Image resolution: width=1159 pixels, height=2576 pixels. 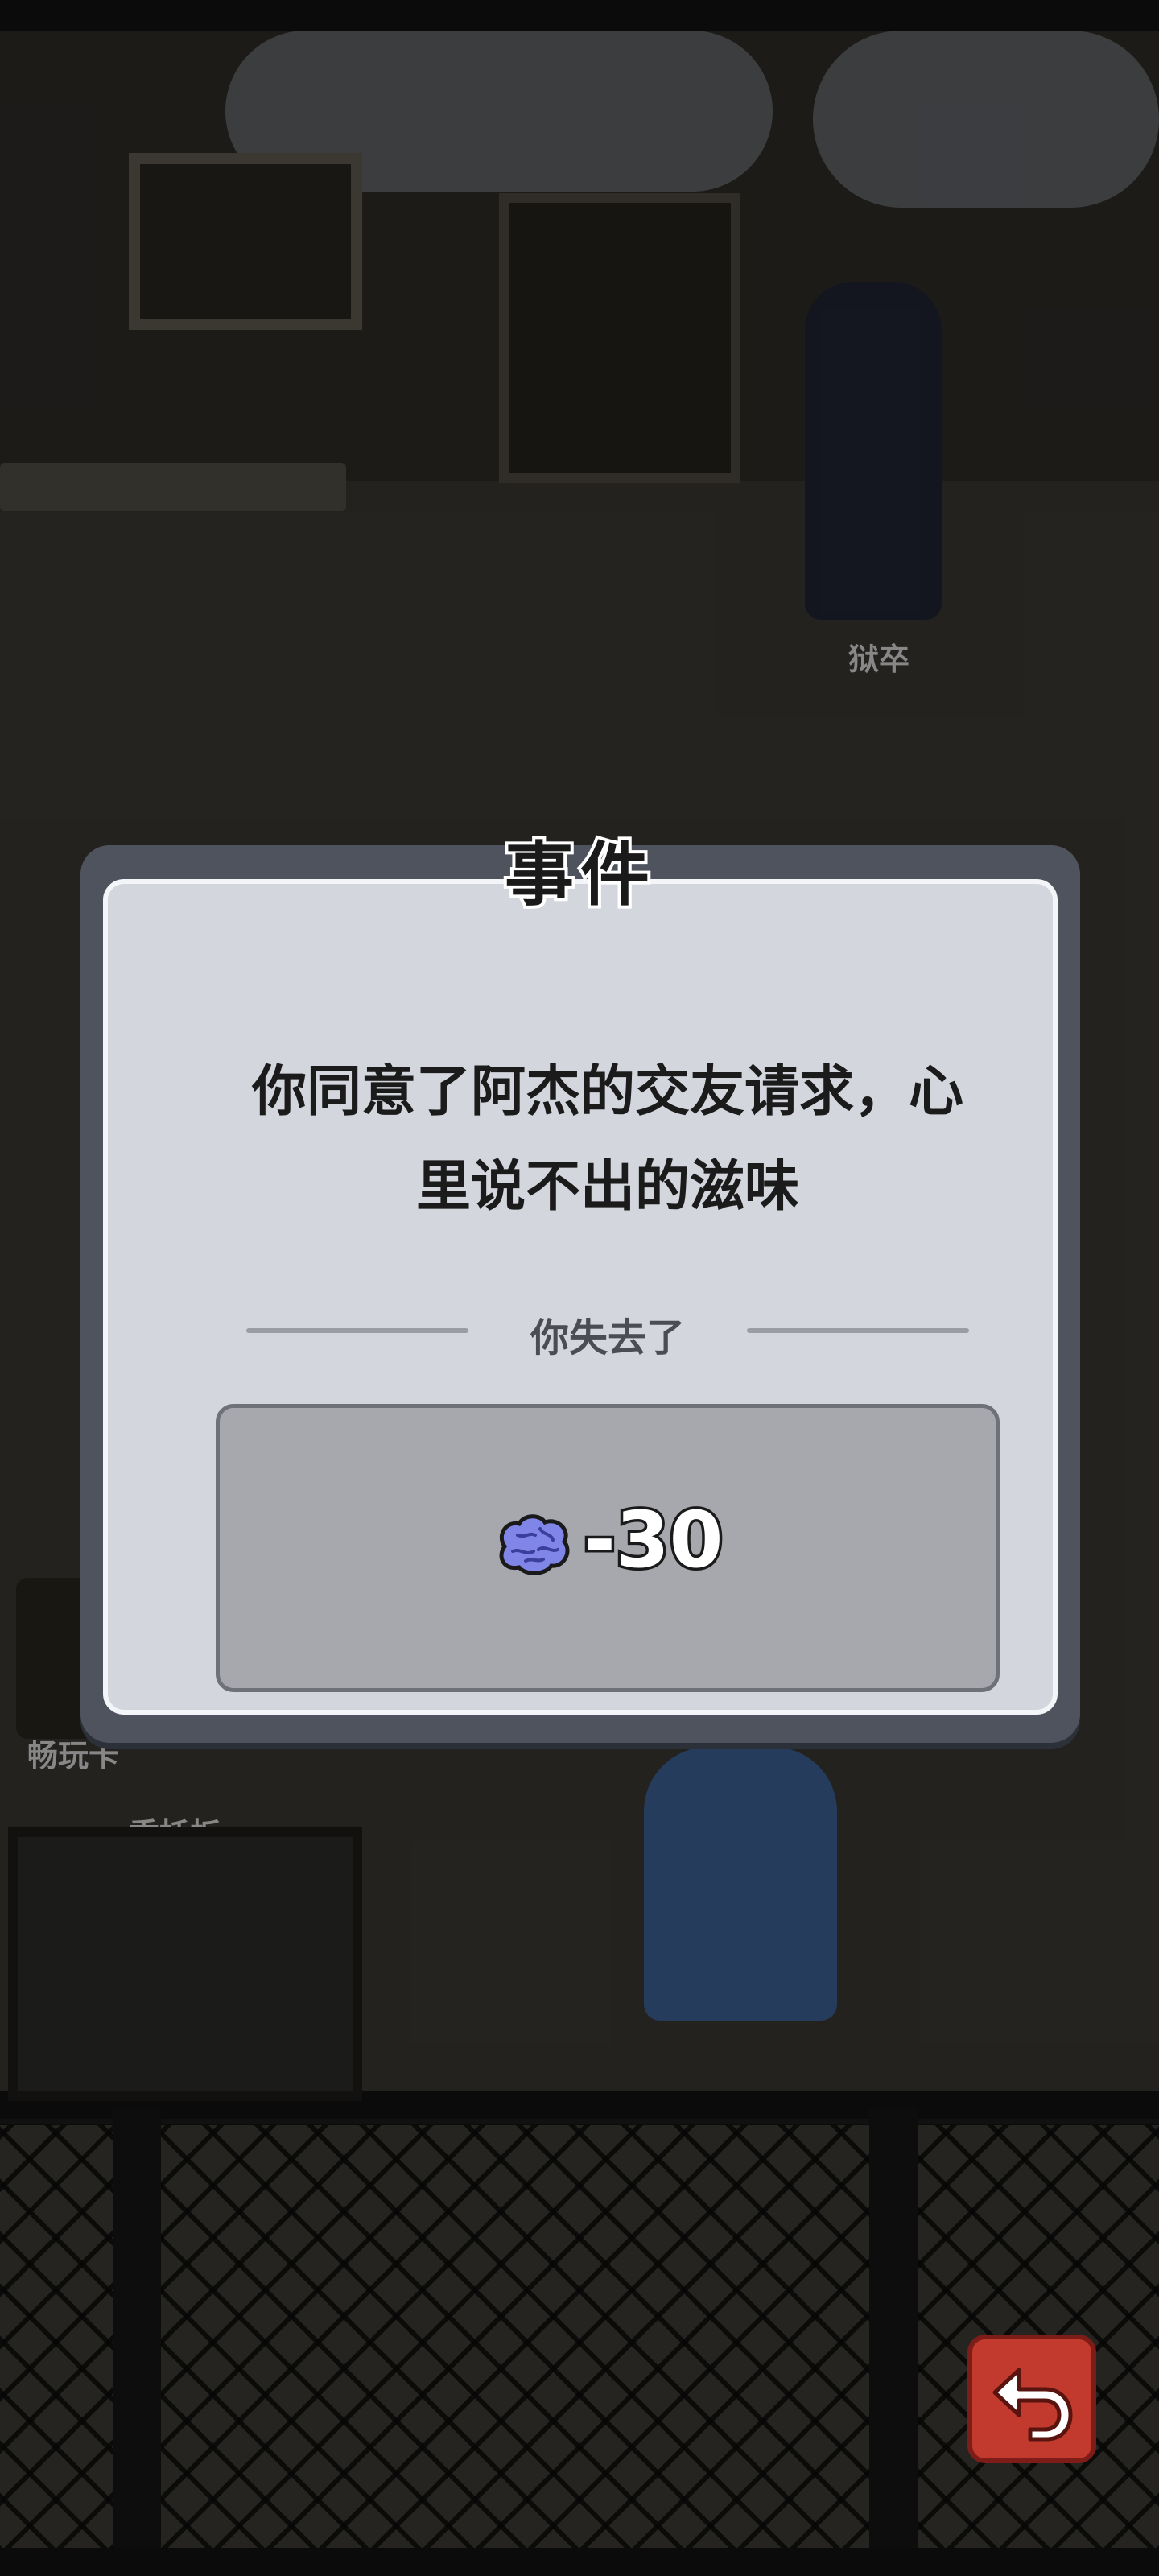 What do you see at coordinates (607, 1140) in the screenshot?
I see `event-message: 你同意了阿杰的交友请求，心 里说不出的滋味` at bounding box center [607, 1140].